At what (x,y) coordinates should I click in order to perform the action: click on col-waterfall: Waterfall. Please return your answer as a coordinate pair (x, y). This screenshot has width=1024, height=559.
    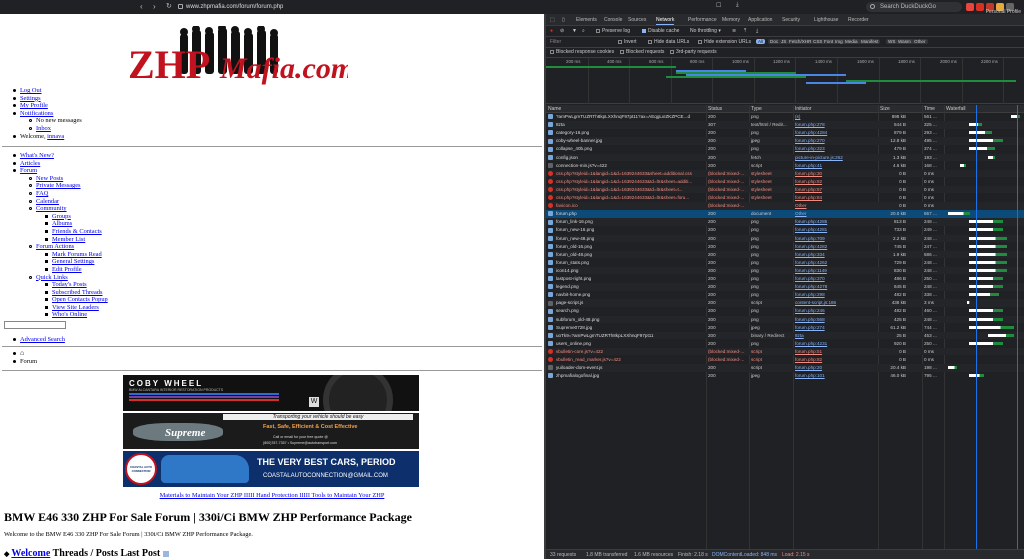
    Looking at the image, I should click on (956, 109).